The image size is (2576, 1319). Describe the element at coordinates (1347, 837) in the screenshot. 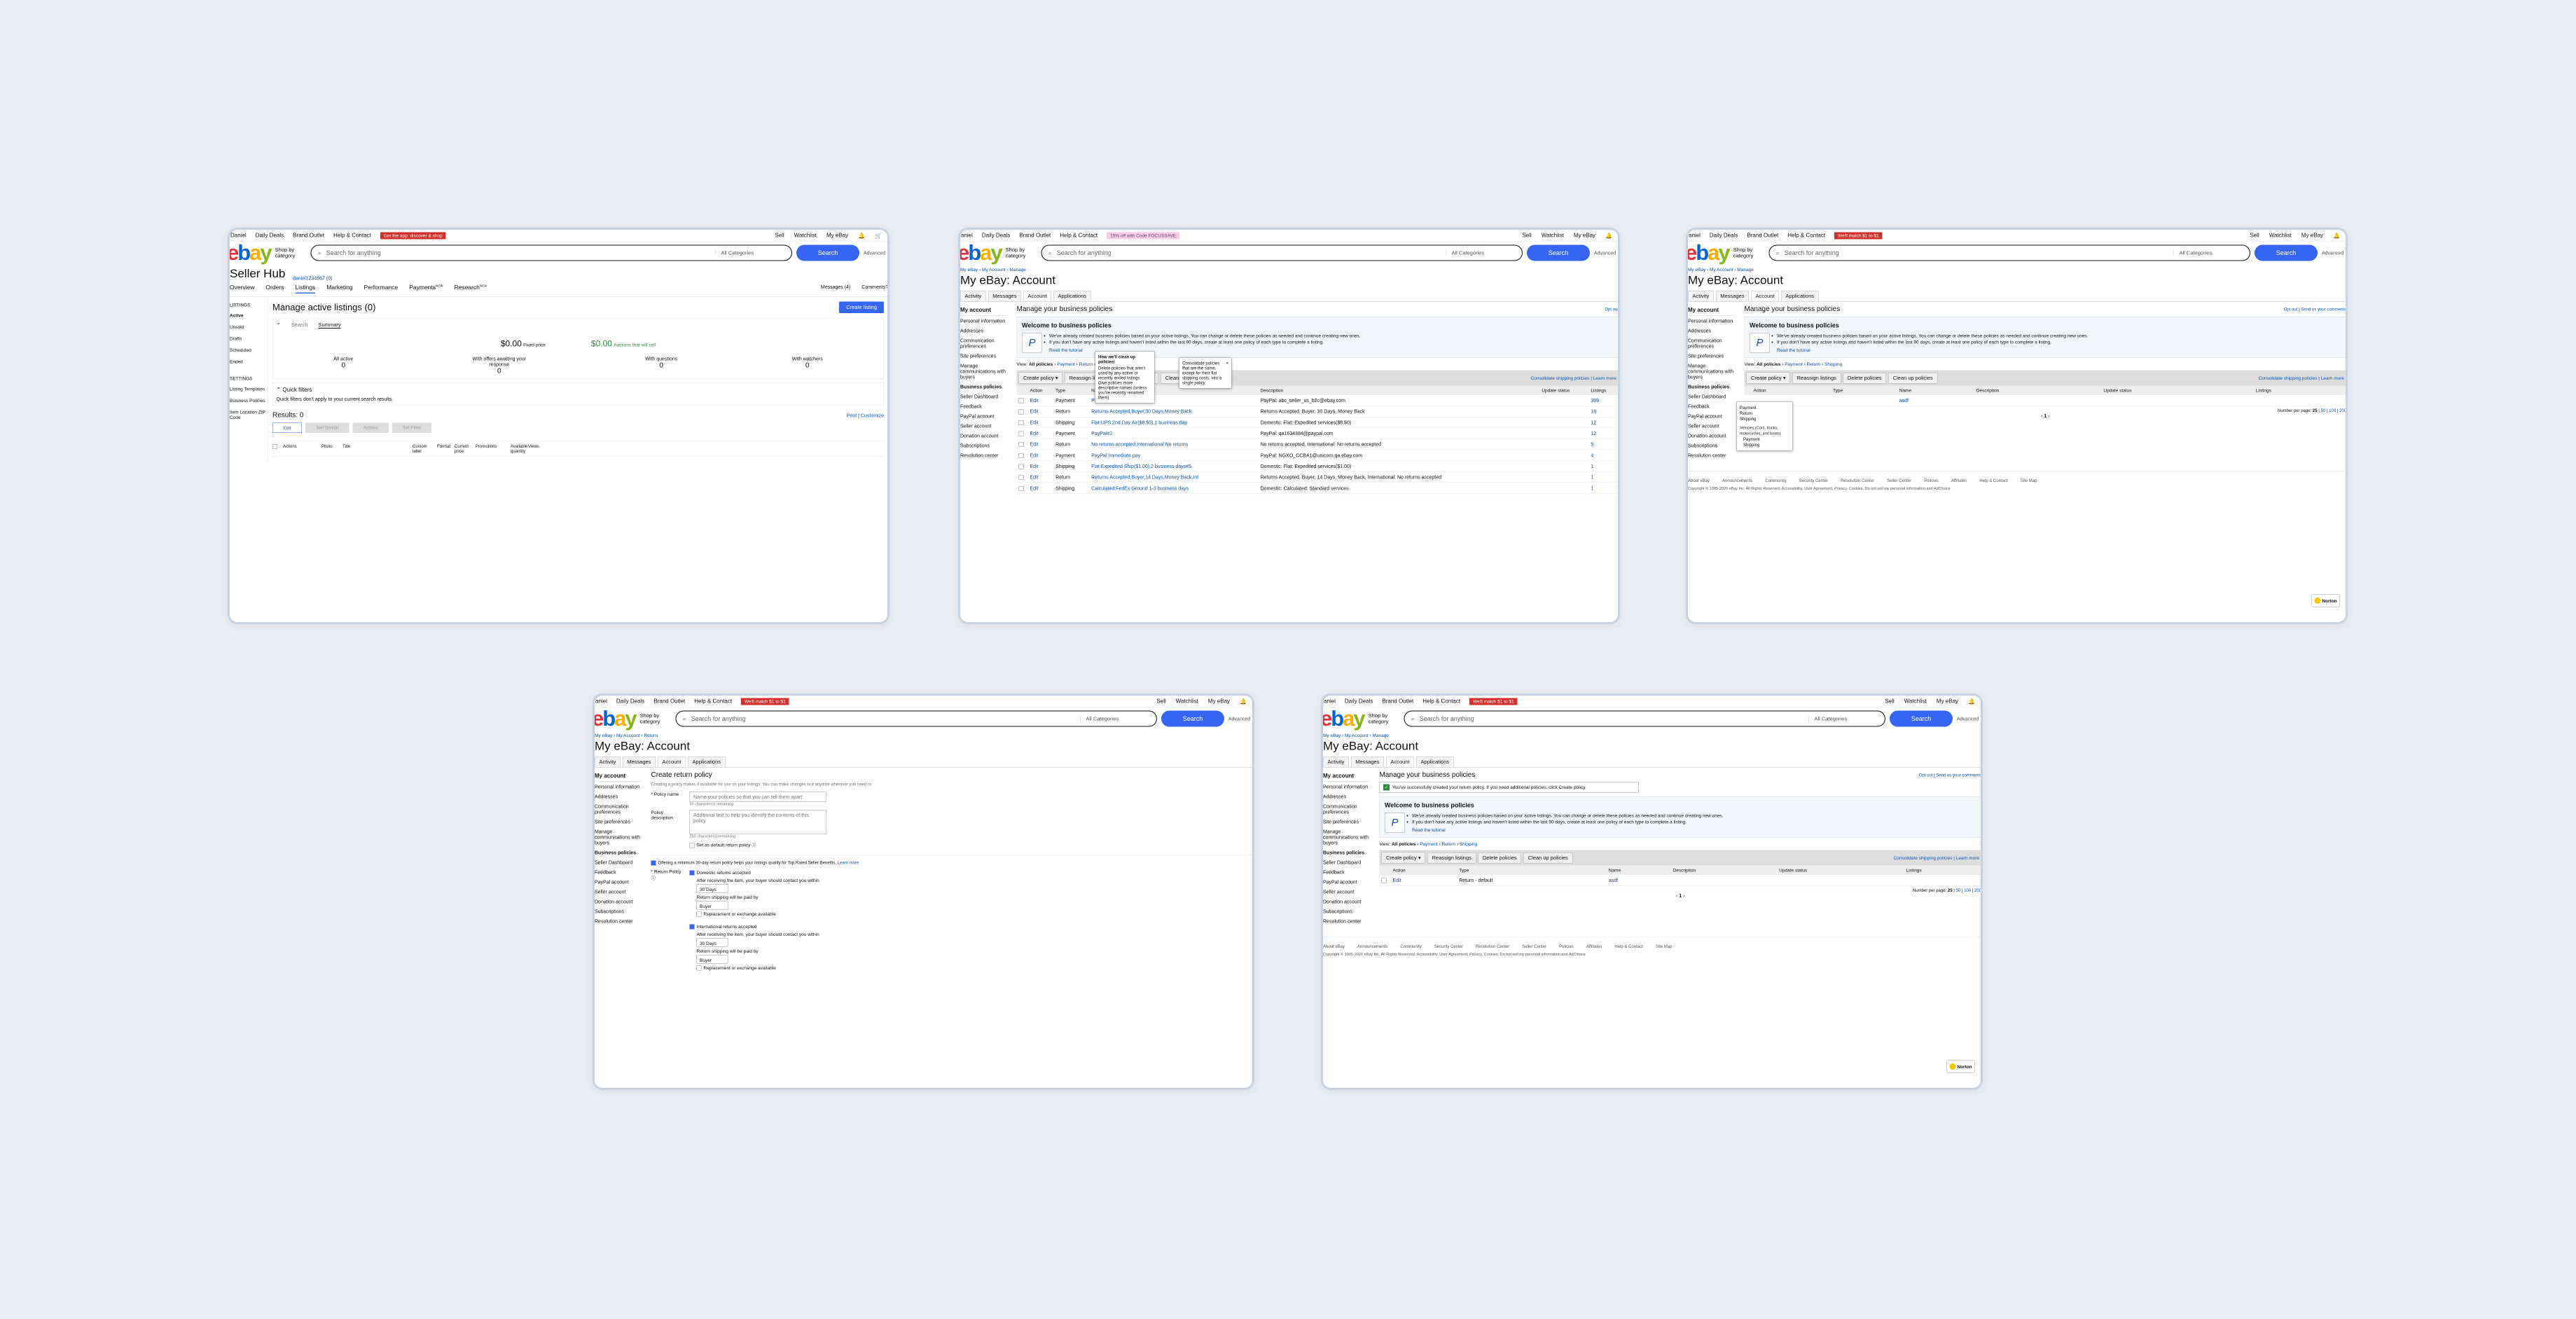

I see `sidebar-item-manage-comm: Manage communications with buyers` at that location.